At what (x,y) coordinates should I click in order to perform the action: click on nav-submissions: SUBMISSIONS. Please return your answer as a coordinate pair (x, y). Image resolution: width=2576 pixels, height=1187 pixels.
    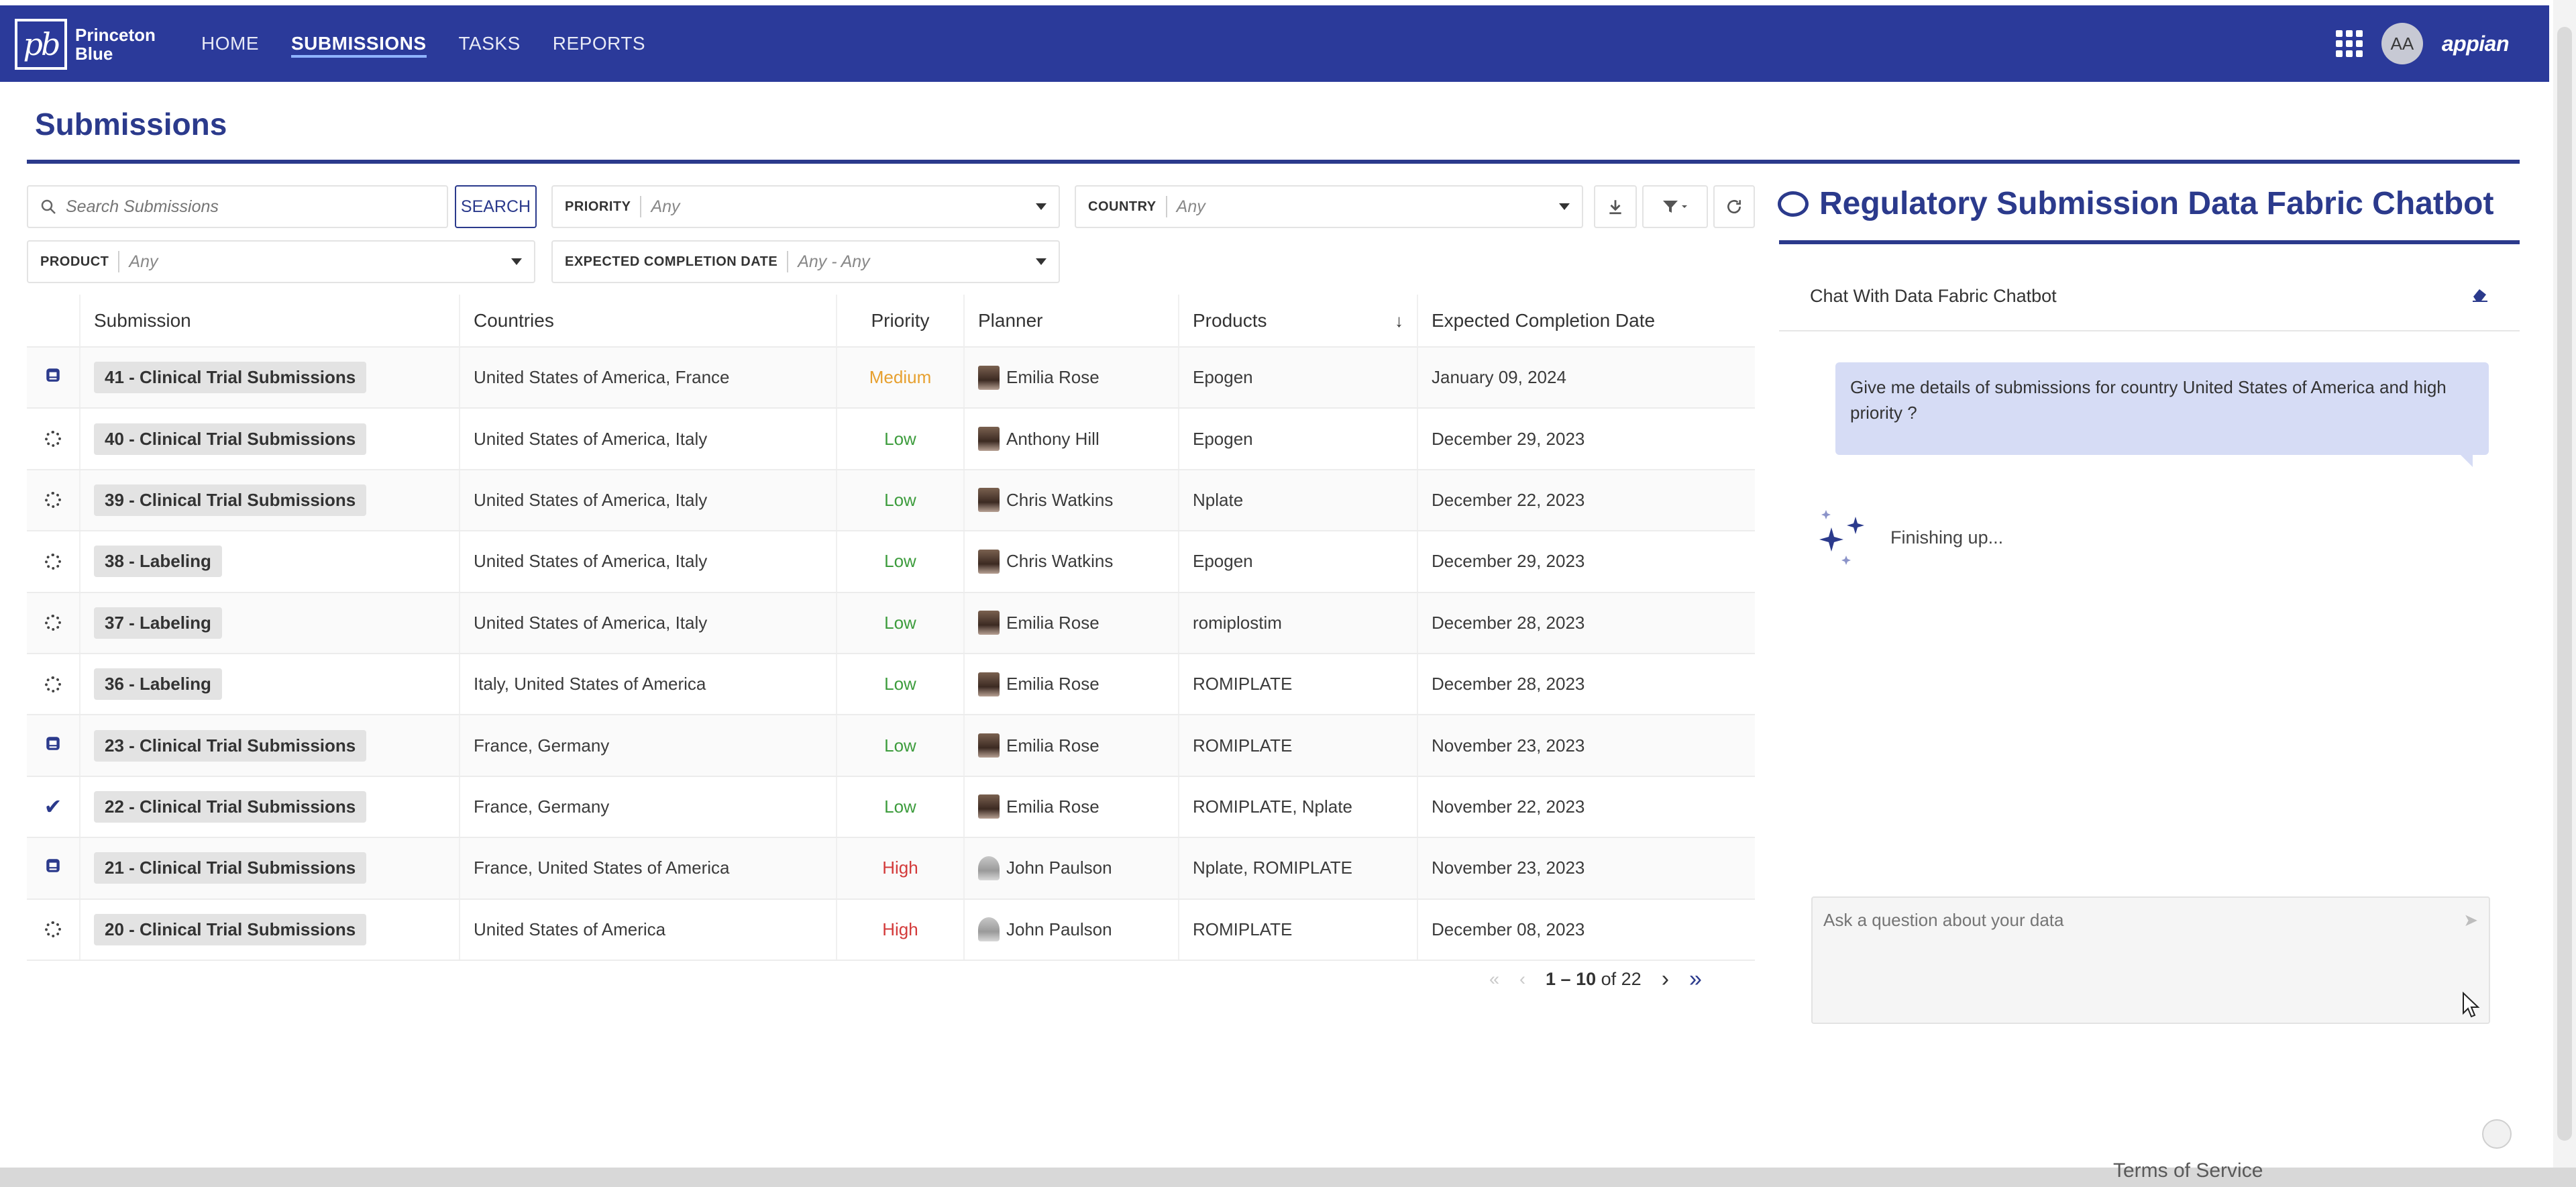
    Looking at the image, I should click on (359, 43).